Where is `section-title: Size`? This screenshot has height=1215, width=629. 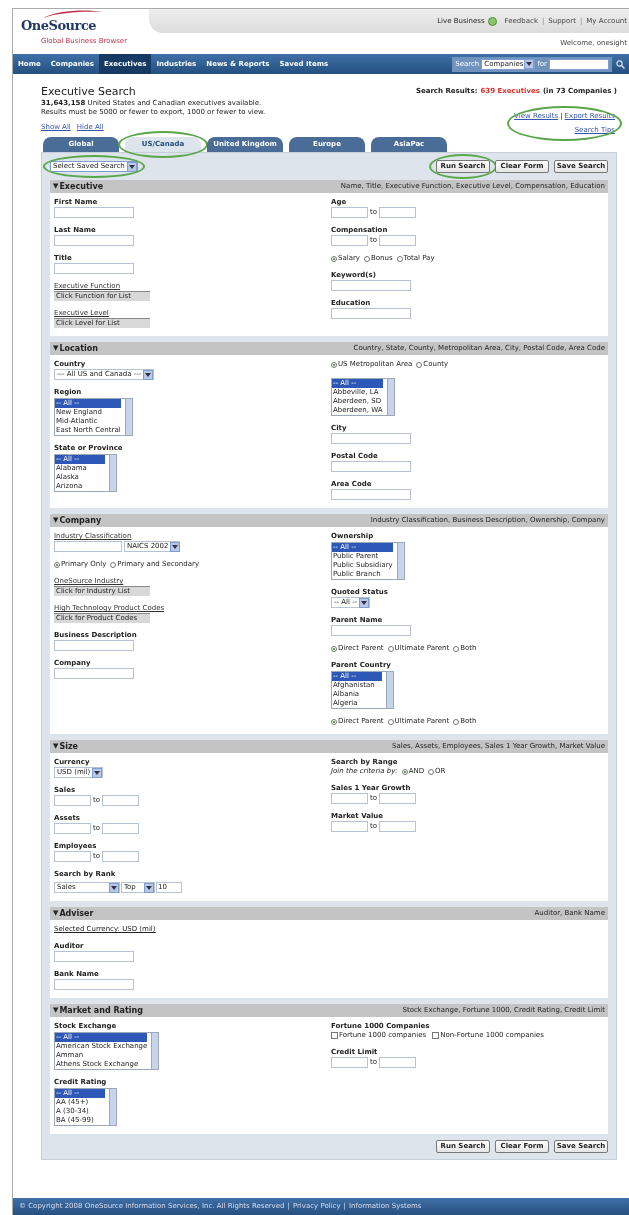 section-title: Size is located at coordinates (68, 746).